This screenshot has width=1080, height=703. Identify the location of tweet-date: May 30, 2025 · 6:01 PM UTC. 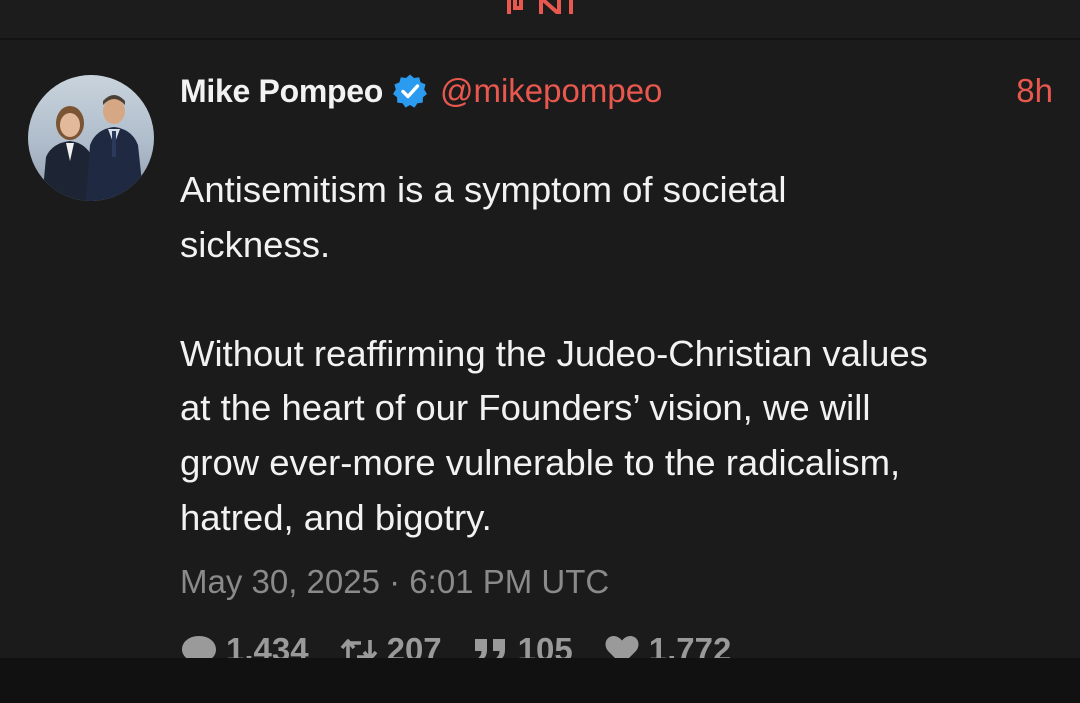
(394, 582).